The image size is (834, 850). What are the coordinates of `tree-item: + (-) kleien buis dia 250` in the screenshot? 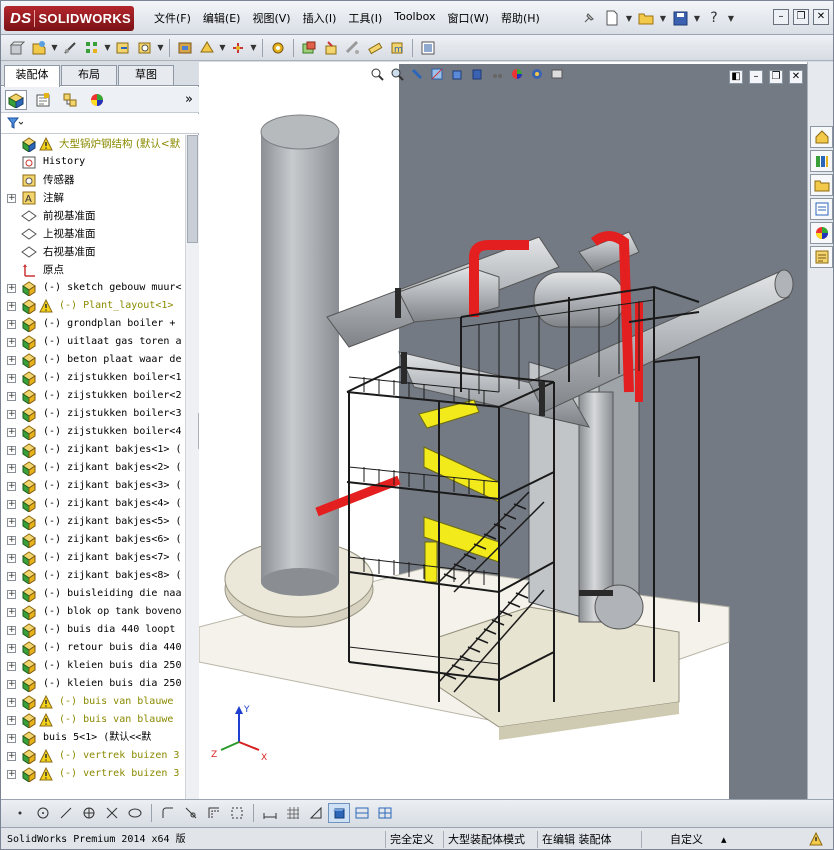 It's located at (93, 684).